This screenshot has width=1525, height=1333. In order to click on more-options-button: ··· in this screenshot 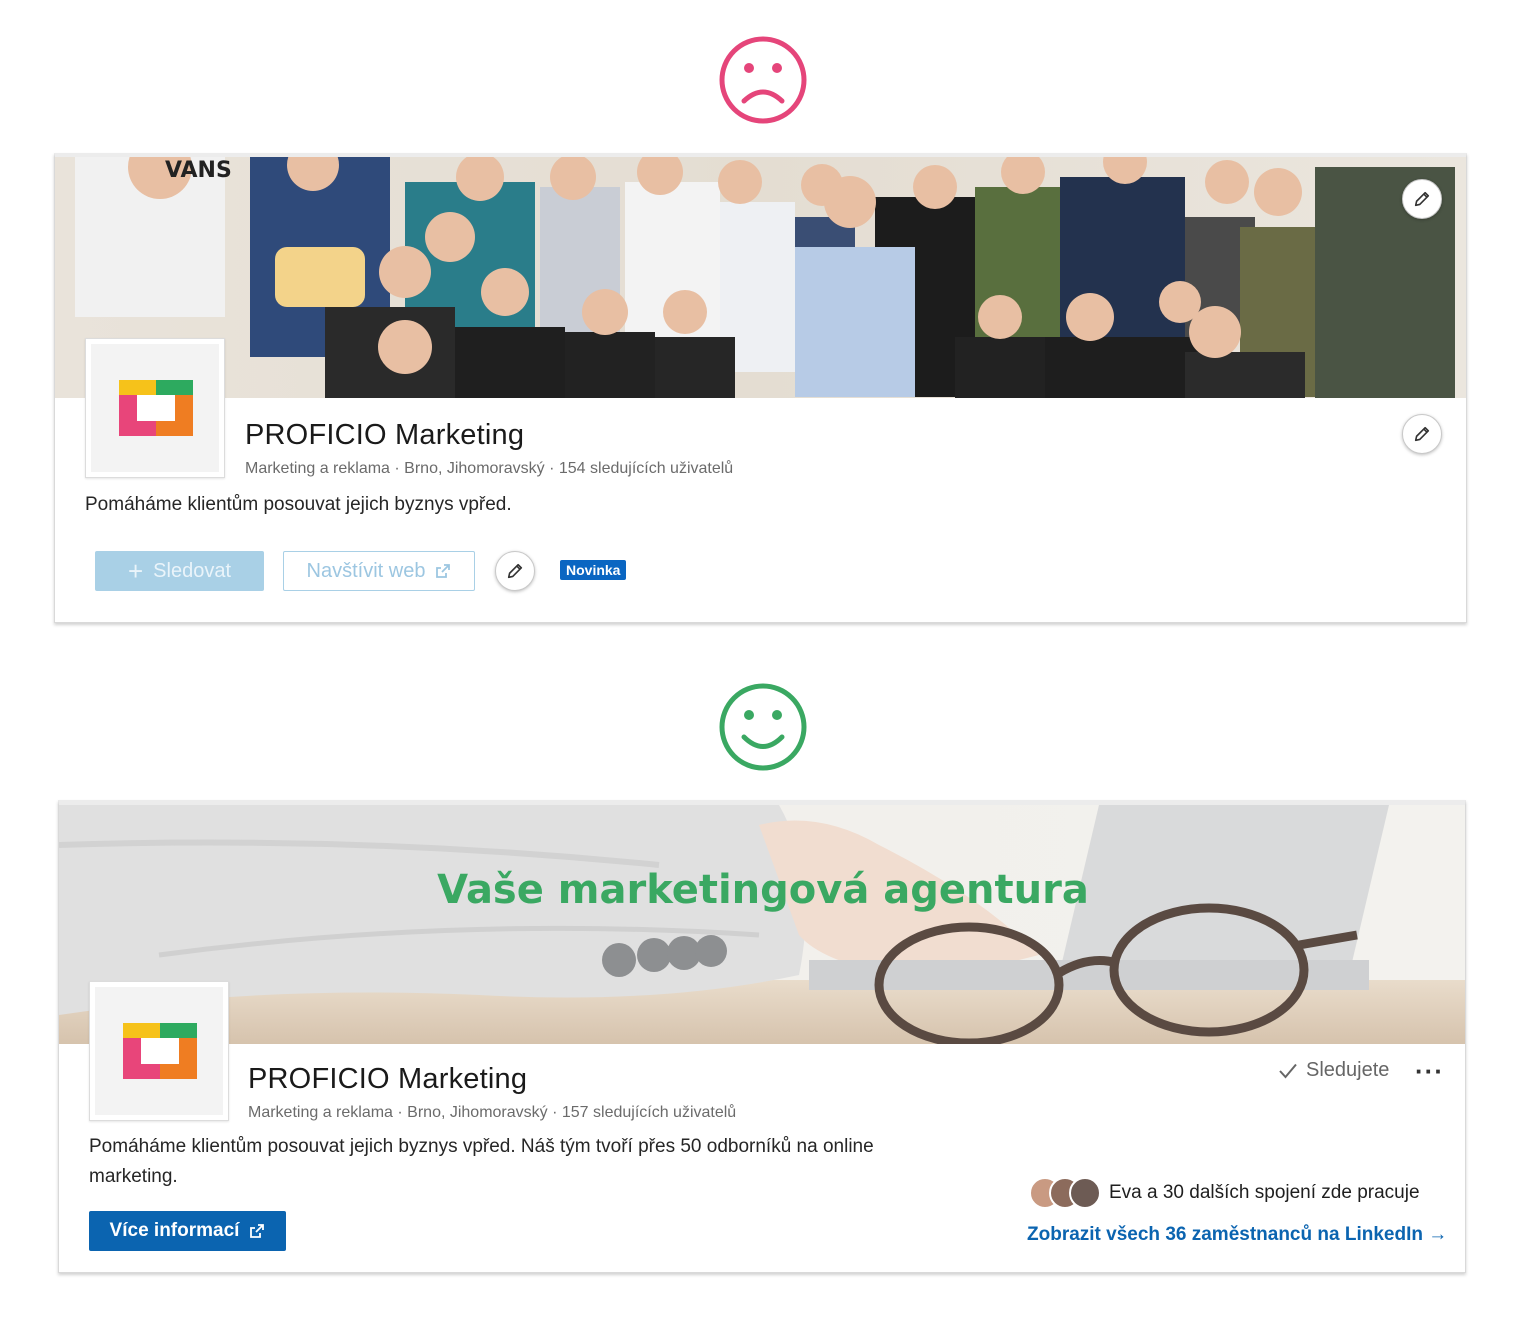, I will do `click(1429, 1071)`.